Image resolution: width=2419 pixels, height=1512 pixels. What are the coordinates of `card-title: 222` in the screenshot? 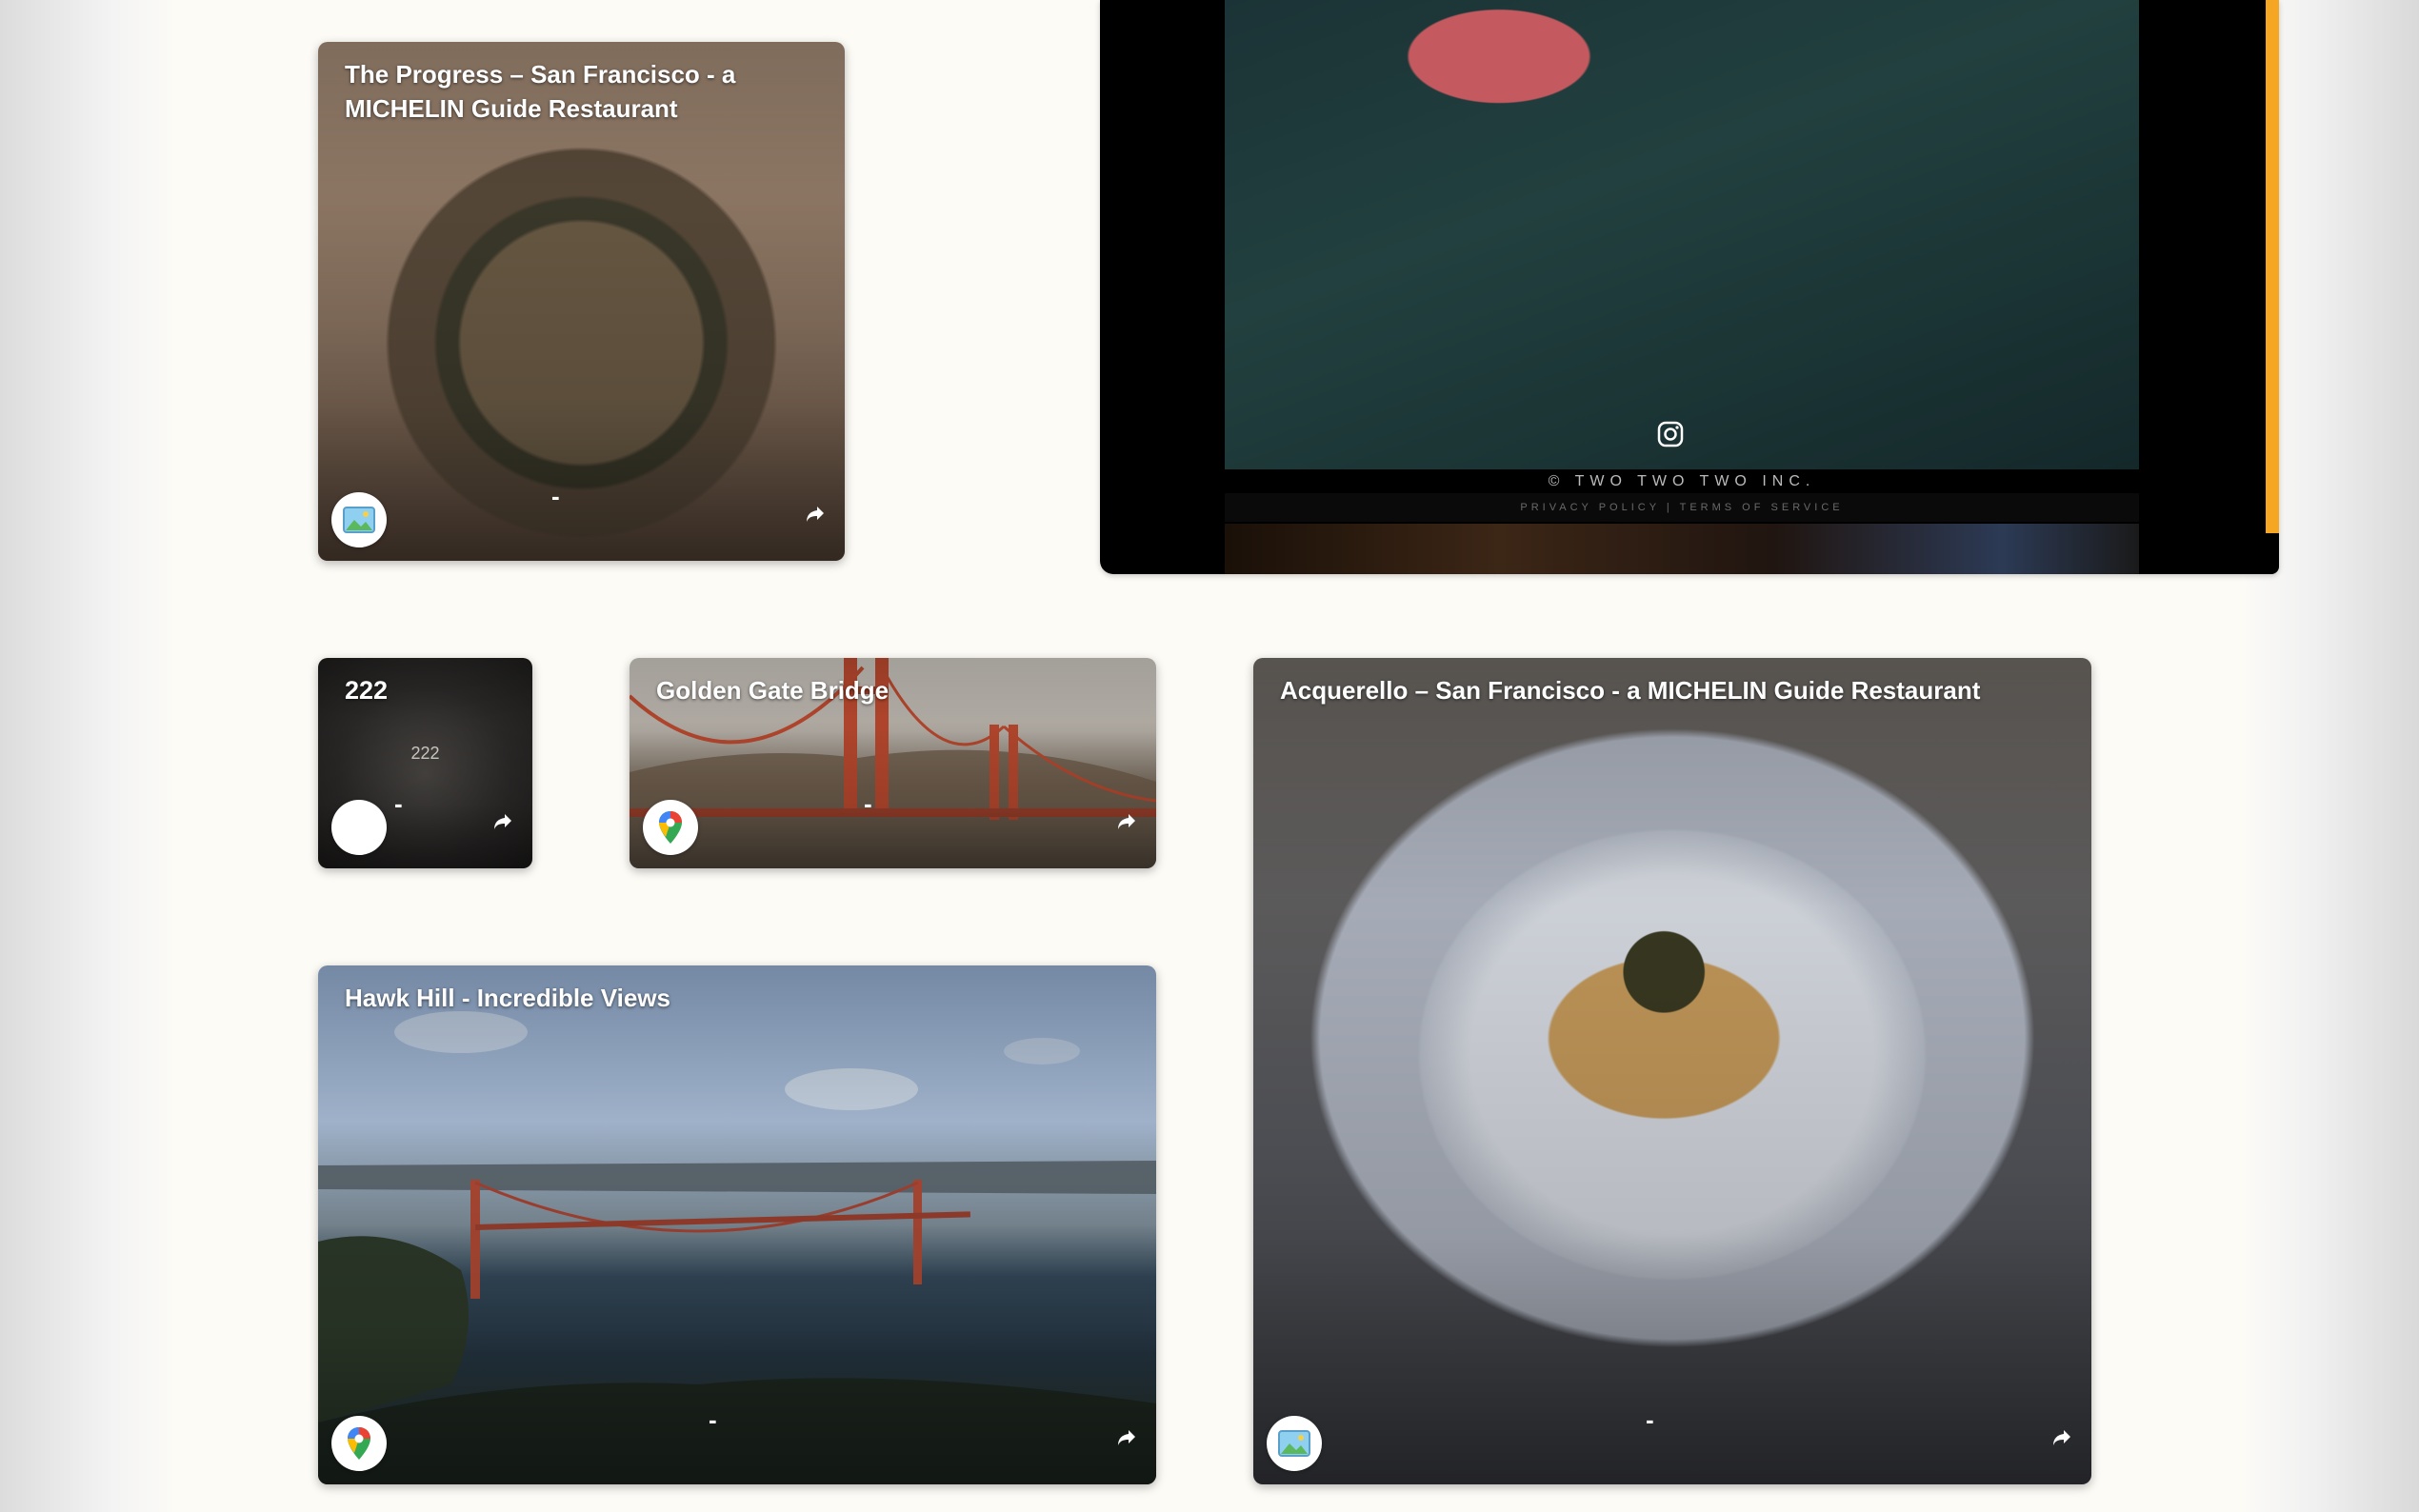 It's located at (367, 690).